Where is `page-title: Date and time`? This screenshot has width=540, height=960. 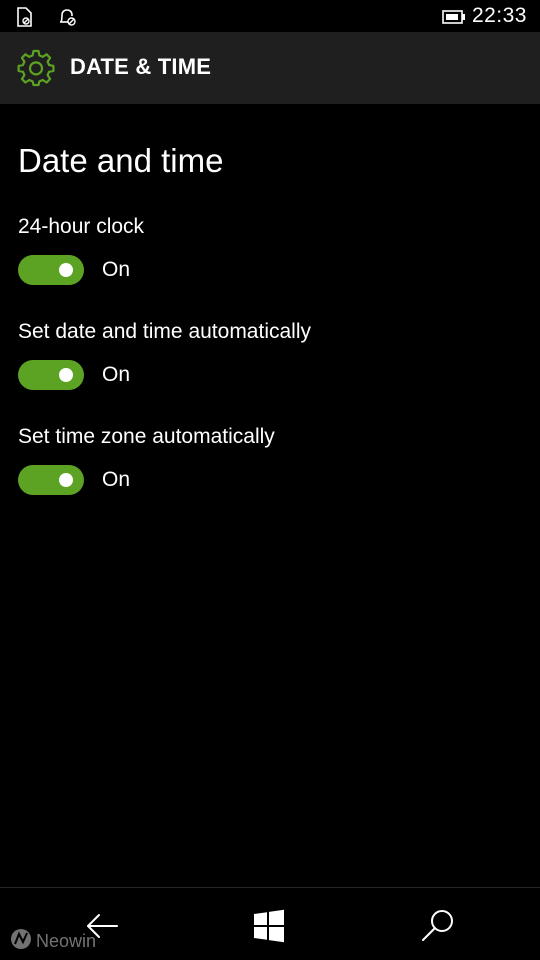 page-title: Date and time is located at coordinates (121, 160).